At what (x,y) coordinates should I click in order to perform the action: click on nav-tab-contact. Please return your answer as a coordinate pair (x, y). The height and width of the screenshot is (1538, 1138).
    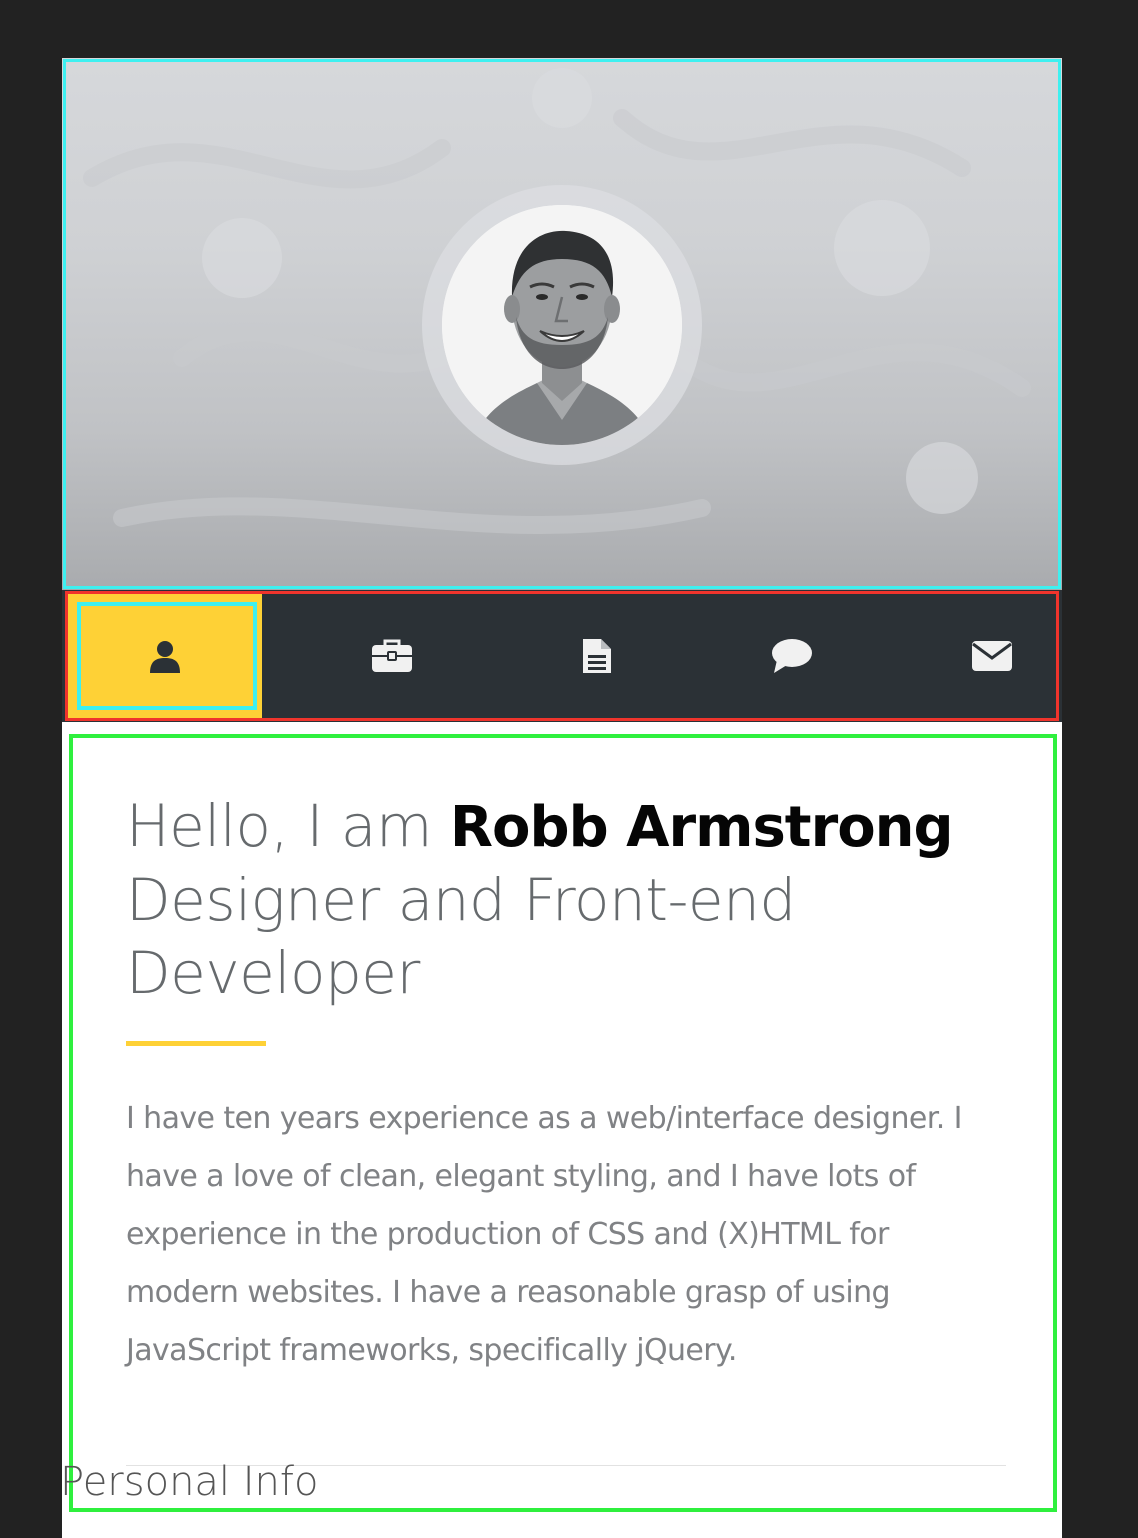
    Looking at the image, I should click on (977, 656).